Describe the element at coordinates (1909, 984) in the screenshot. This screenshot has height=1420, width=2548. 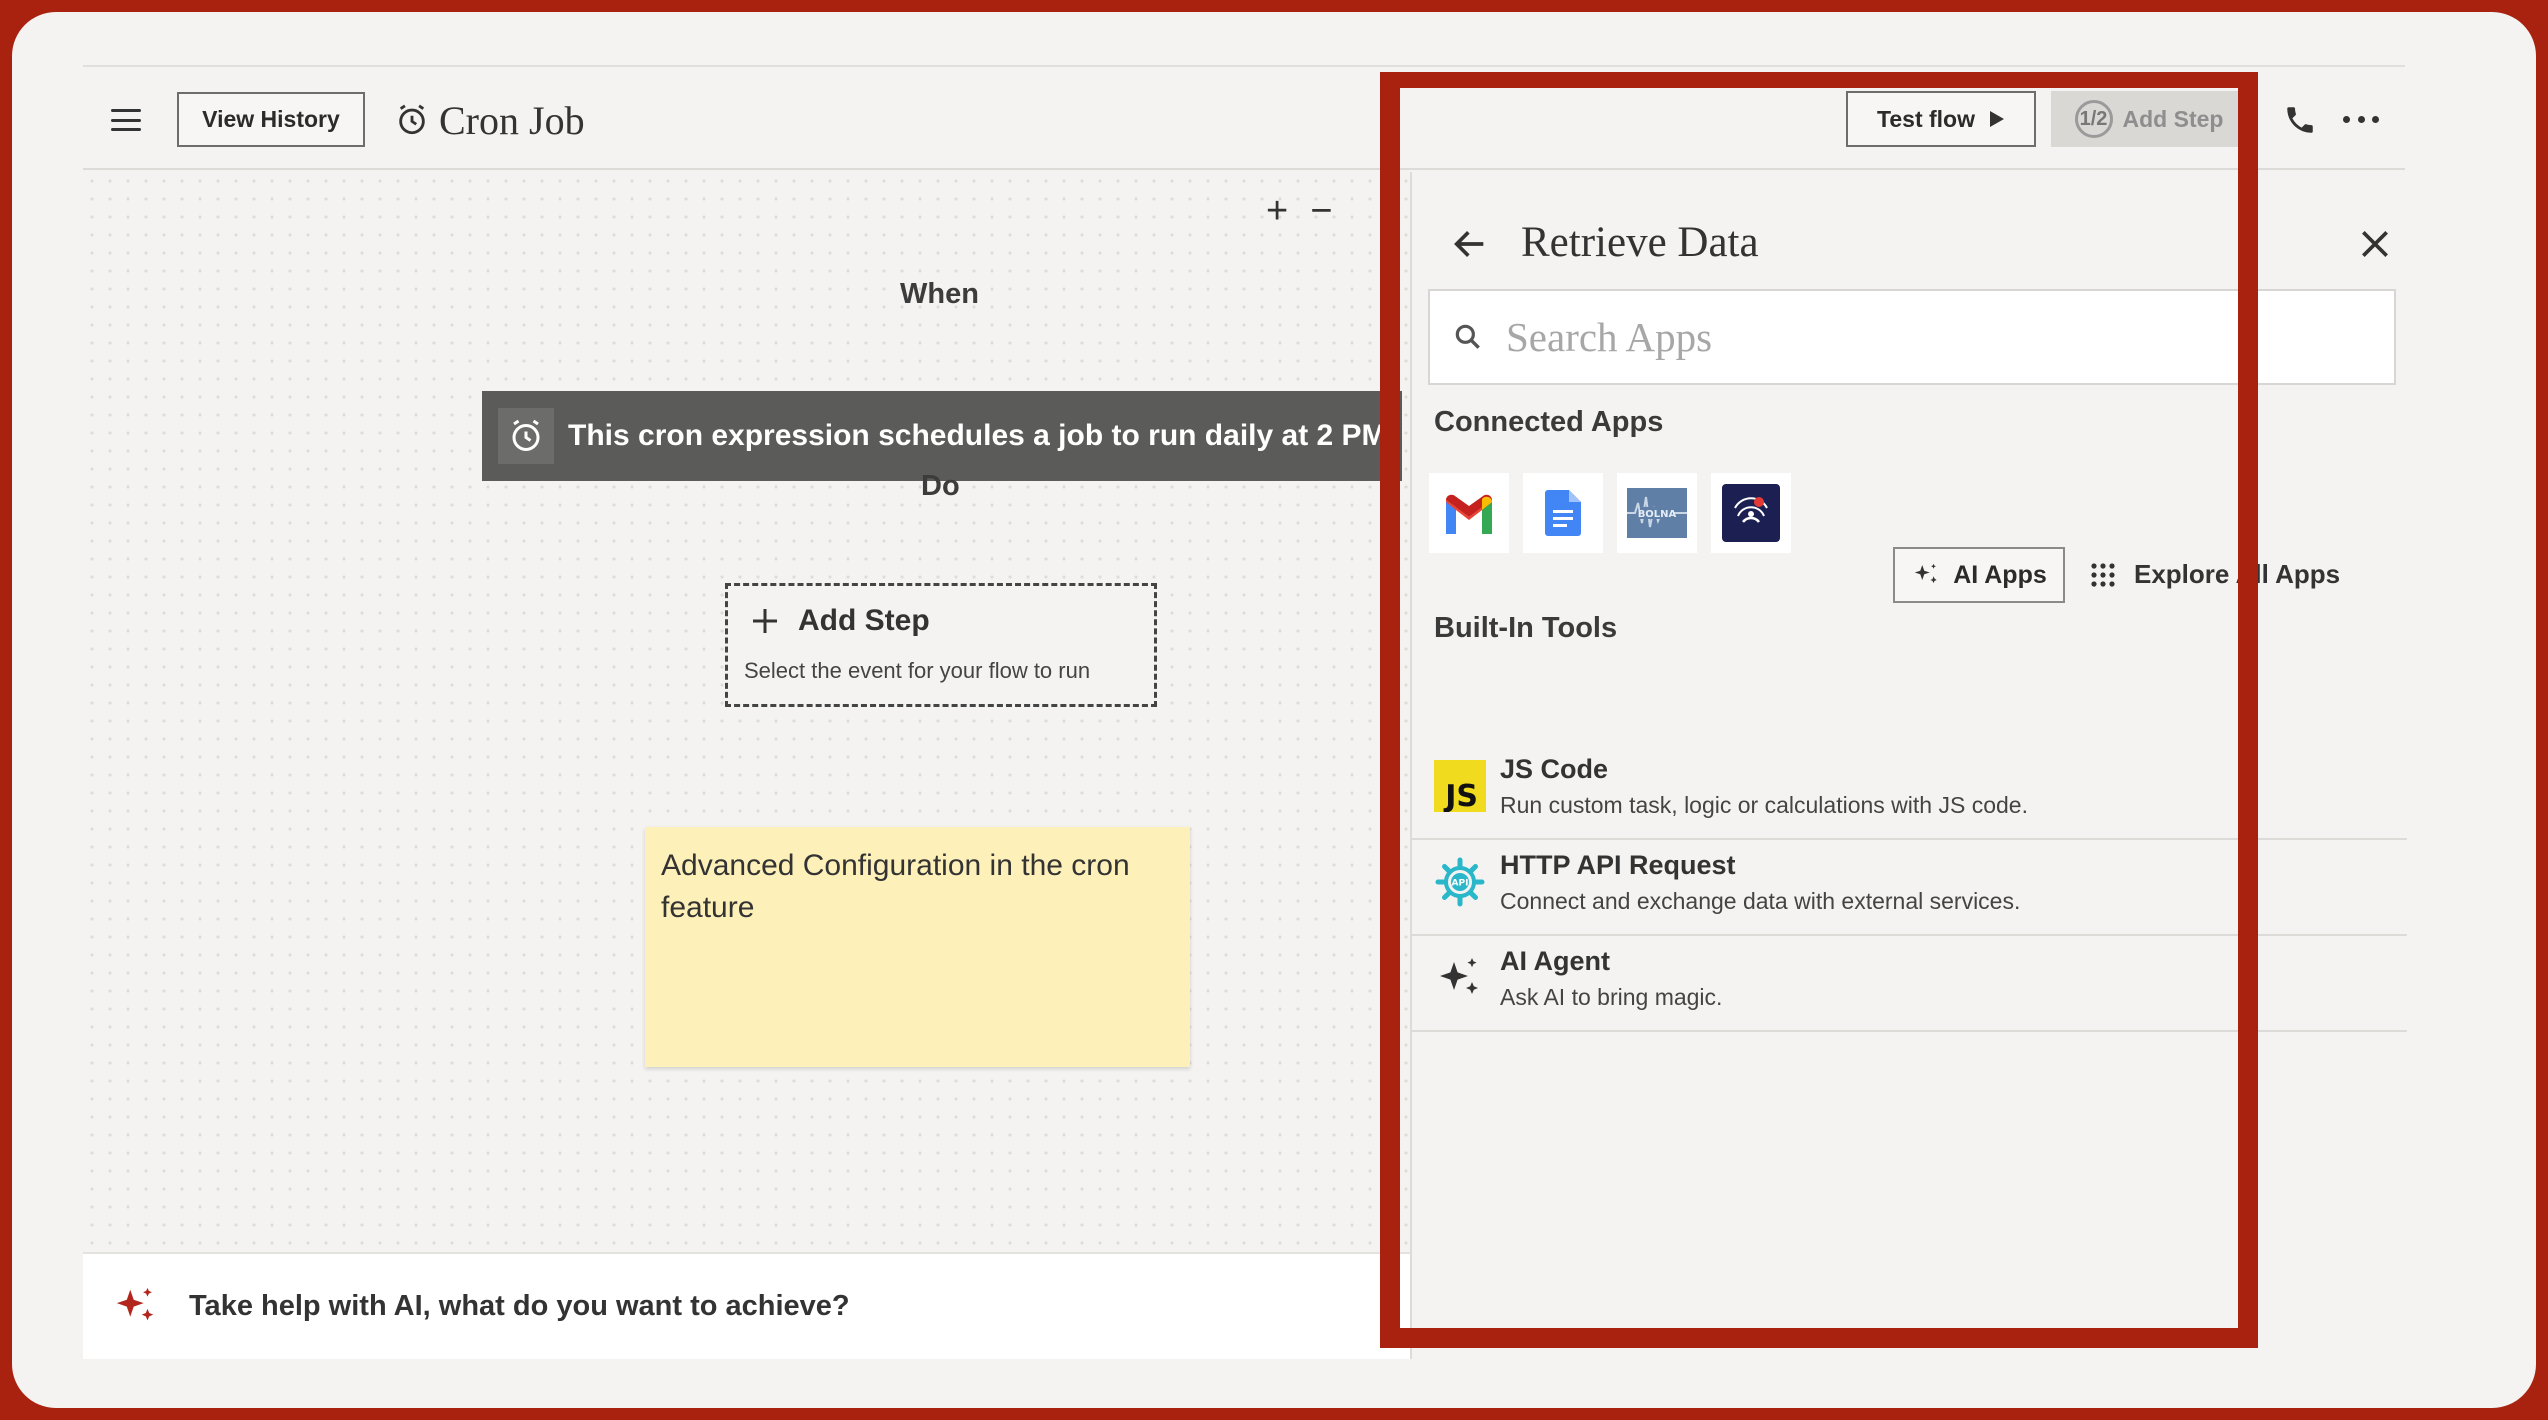
I see `tool-ai-agent: AI Agent Ask AI to bring magic.` at that location.